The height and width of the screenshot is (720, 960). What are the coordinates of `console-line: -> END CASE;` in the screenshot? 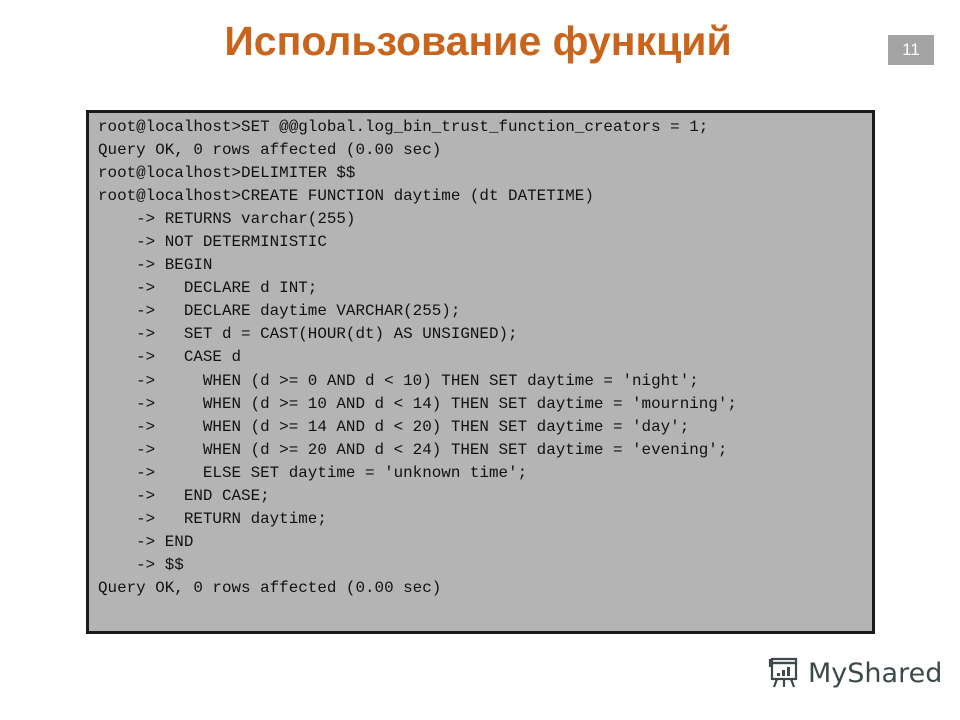 It's located at (184, 495).